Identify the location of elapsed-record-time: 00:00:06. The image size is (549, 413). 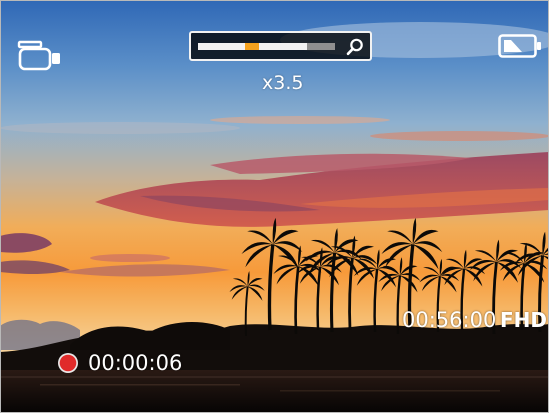
(135, 363).